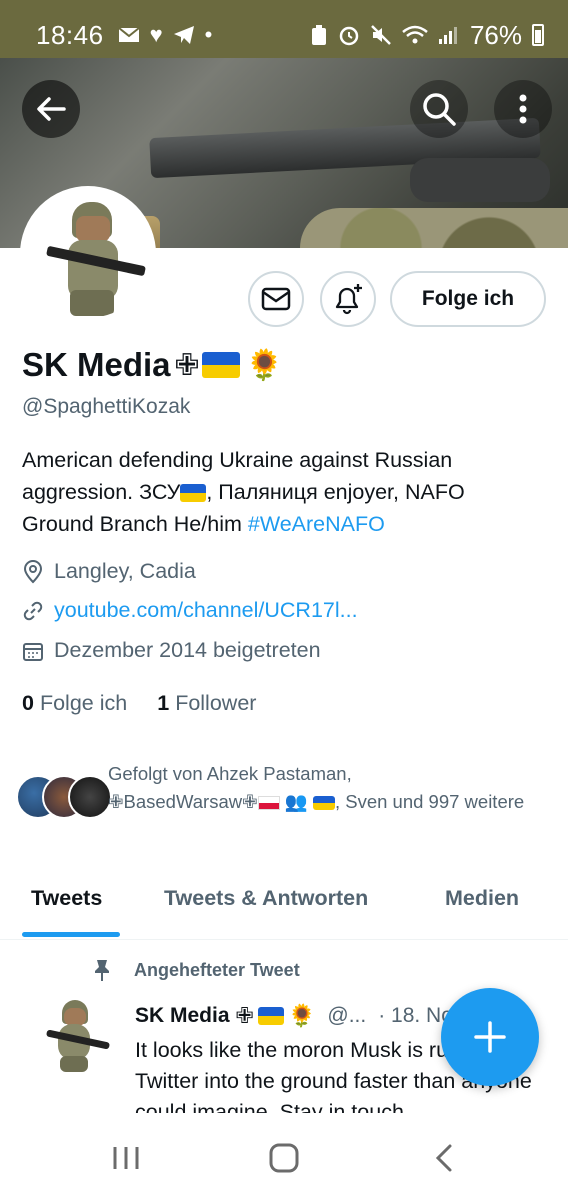  What do you see at coordinates (74, 703) in the screenshot?
I see `following-count-link: 0 Folge ich` at bounding box center [74, 703].